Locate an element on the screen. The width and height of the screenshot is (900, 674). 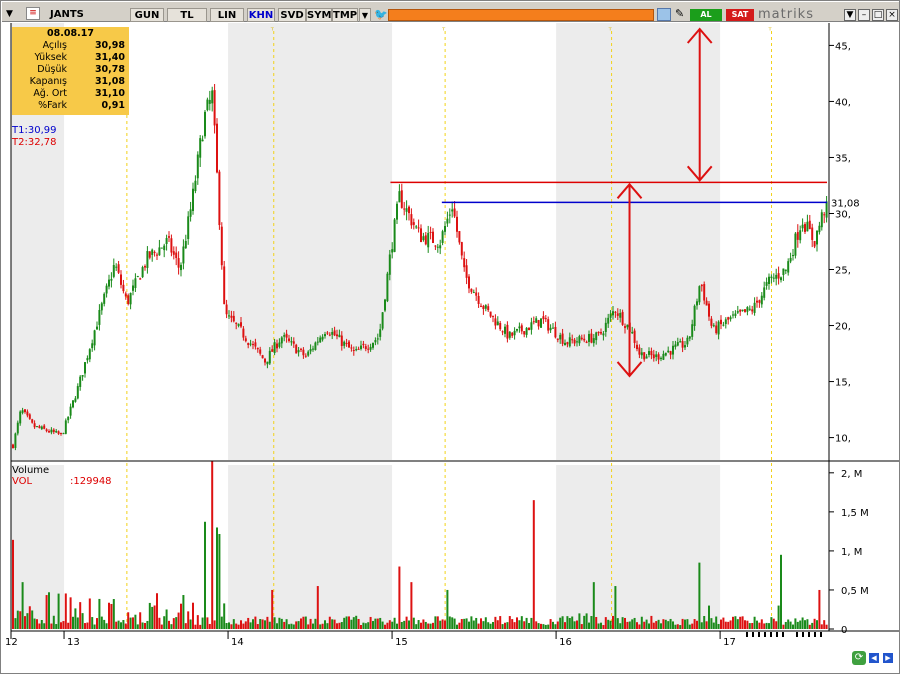
menu-icon: ≡ is located at coordinates (33, 13).